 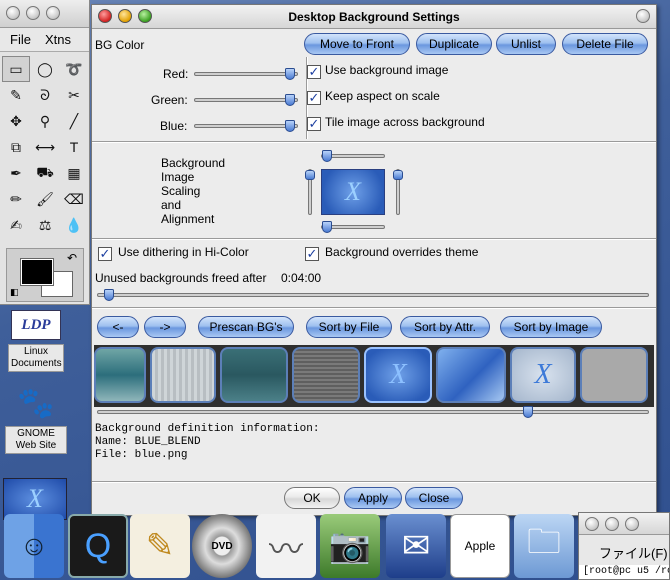 I want to click on color-picker-icon: ✒, so click(x=16, y=173).